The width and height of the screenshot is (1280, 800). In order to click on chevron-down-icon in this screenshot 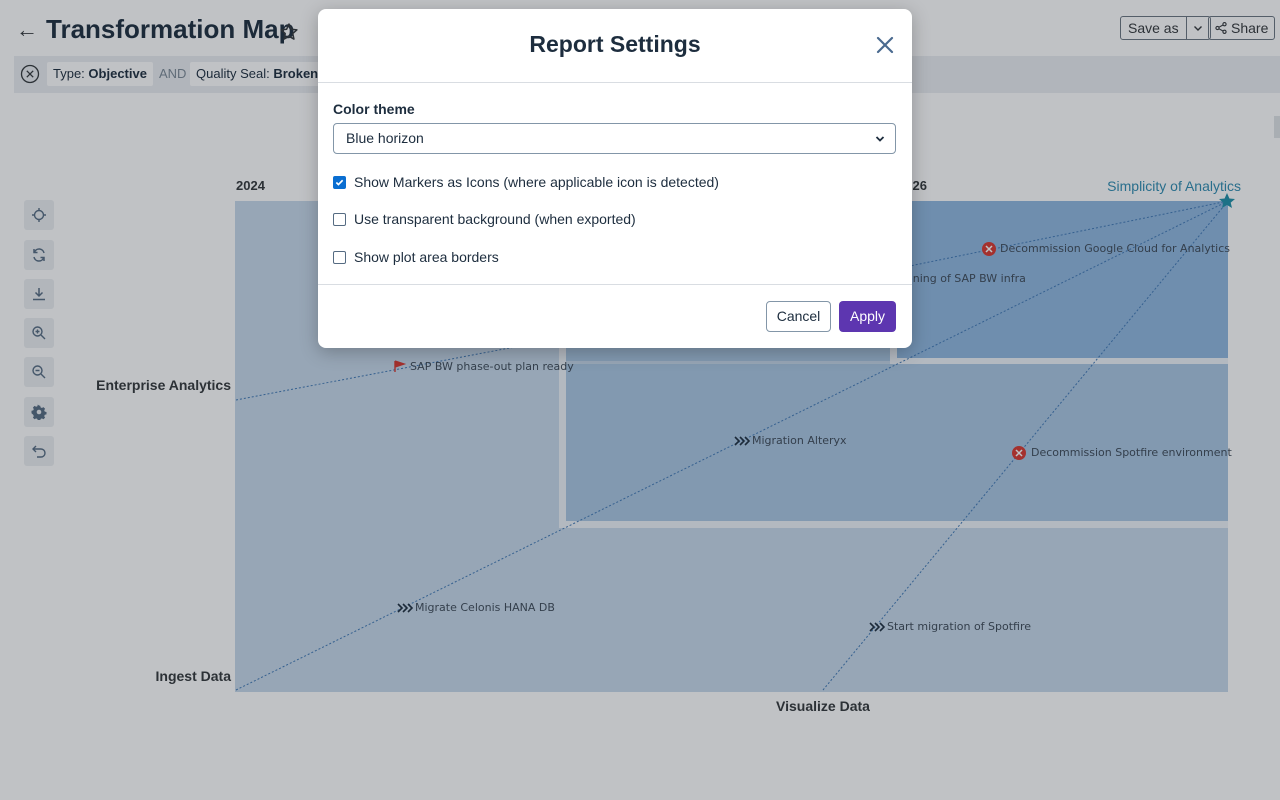, I will do `click(880, 139)`.